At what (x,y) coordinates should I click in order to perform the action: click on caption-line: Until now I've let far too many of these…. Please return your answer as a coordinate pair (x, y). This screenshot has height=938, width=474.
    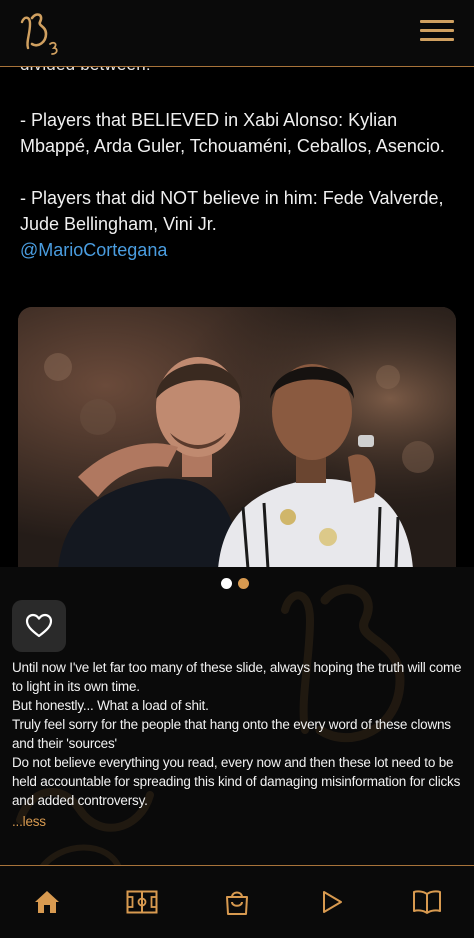
    Looking at the image, I should click on (237, 677).